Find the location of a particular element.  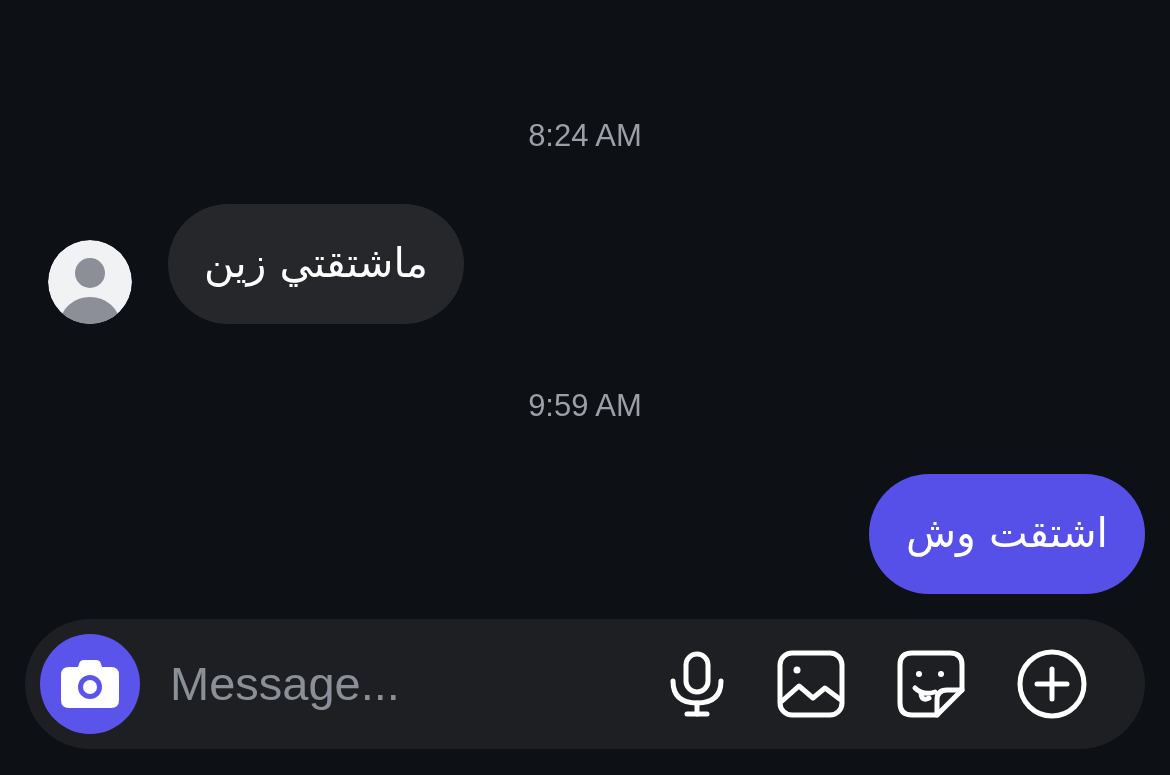

camera-button is located at coordinates (90, 684).